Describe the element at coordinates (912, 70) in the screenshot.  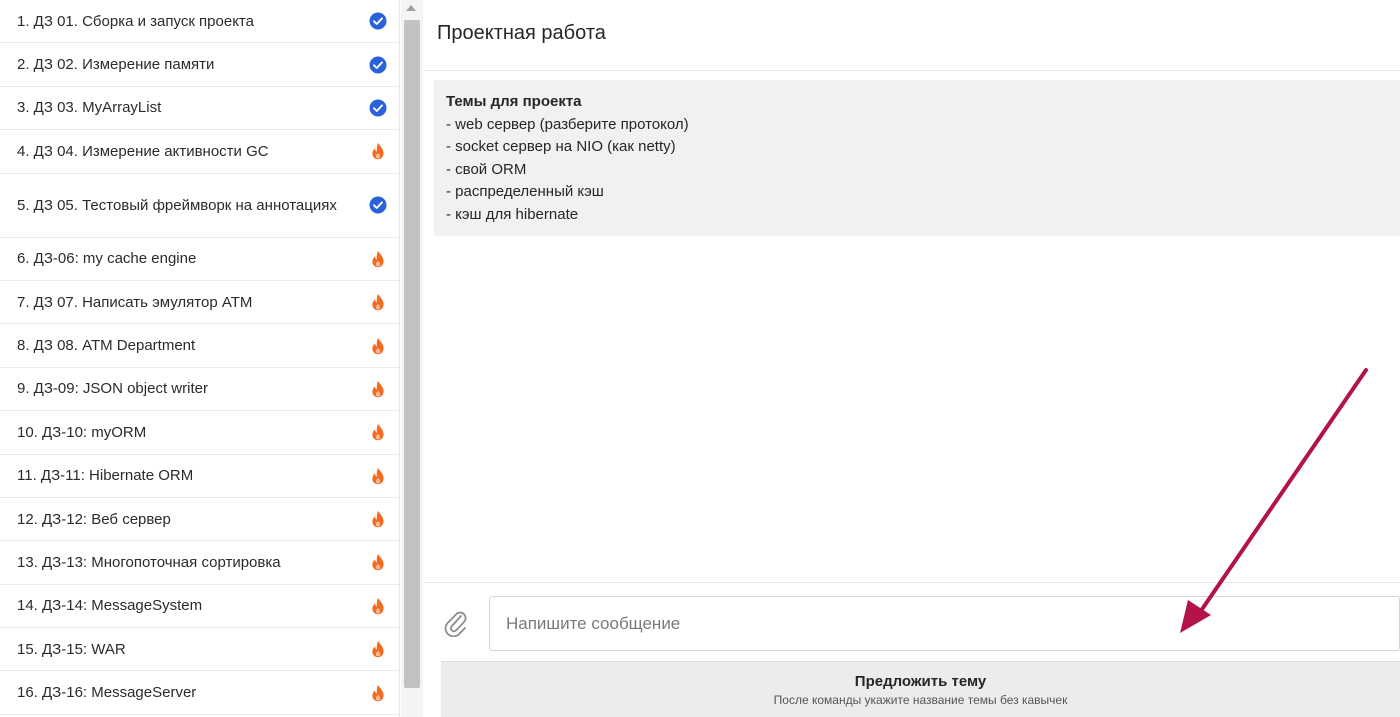
I see `title-divider` at that location.